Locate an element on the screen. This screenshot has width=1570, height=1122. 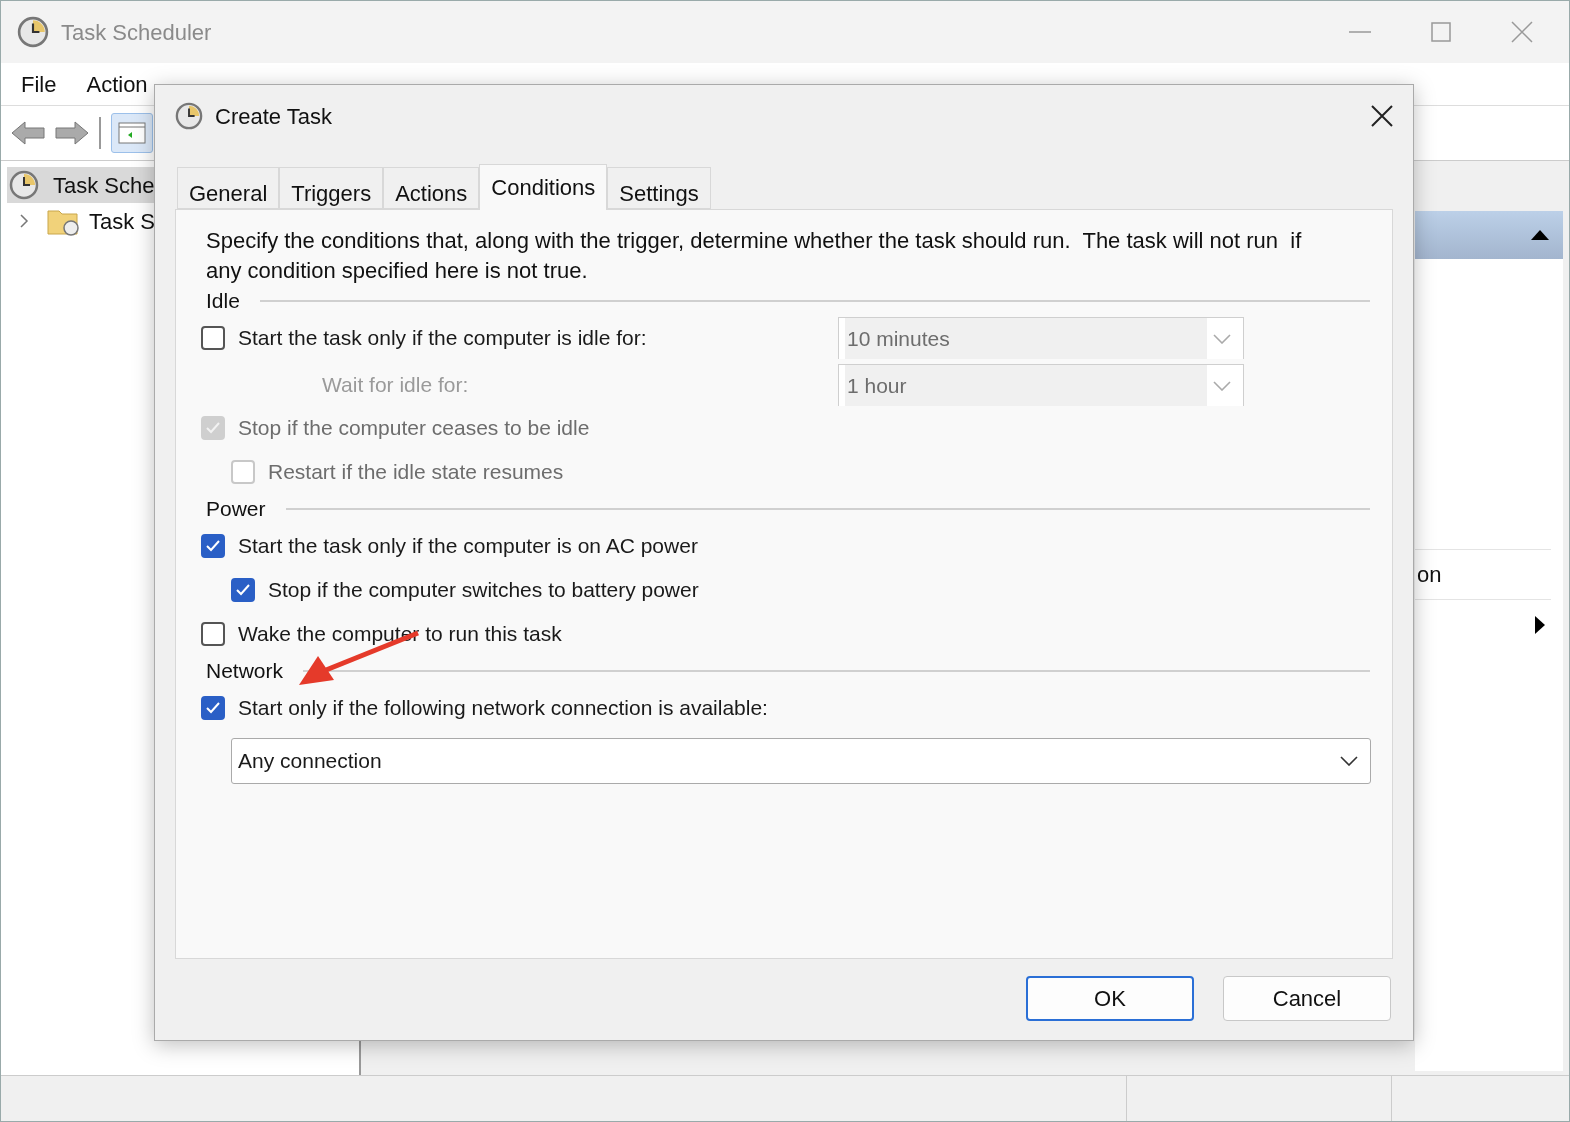
field-label: Wait for idle for: is located at coordinates (395, 384).